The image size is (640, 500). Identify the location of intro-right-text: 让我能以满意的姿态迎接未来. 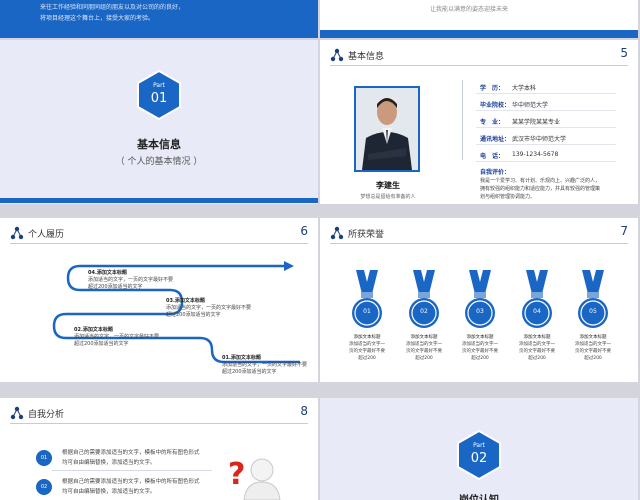
(469, 9).